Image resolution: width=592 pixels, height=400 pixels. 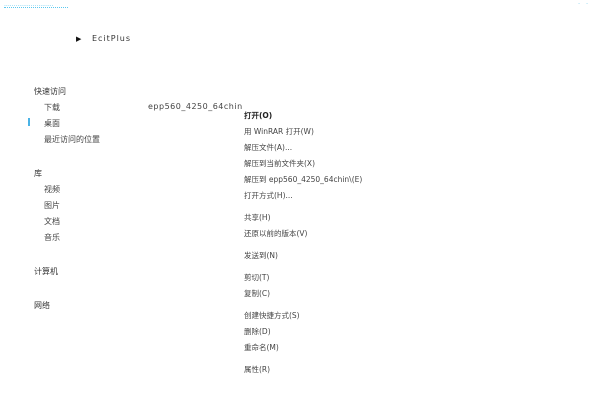 I want to click on sidebar-item-desktop: 桌面, so click(x=52, y=123).